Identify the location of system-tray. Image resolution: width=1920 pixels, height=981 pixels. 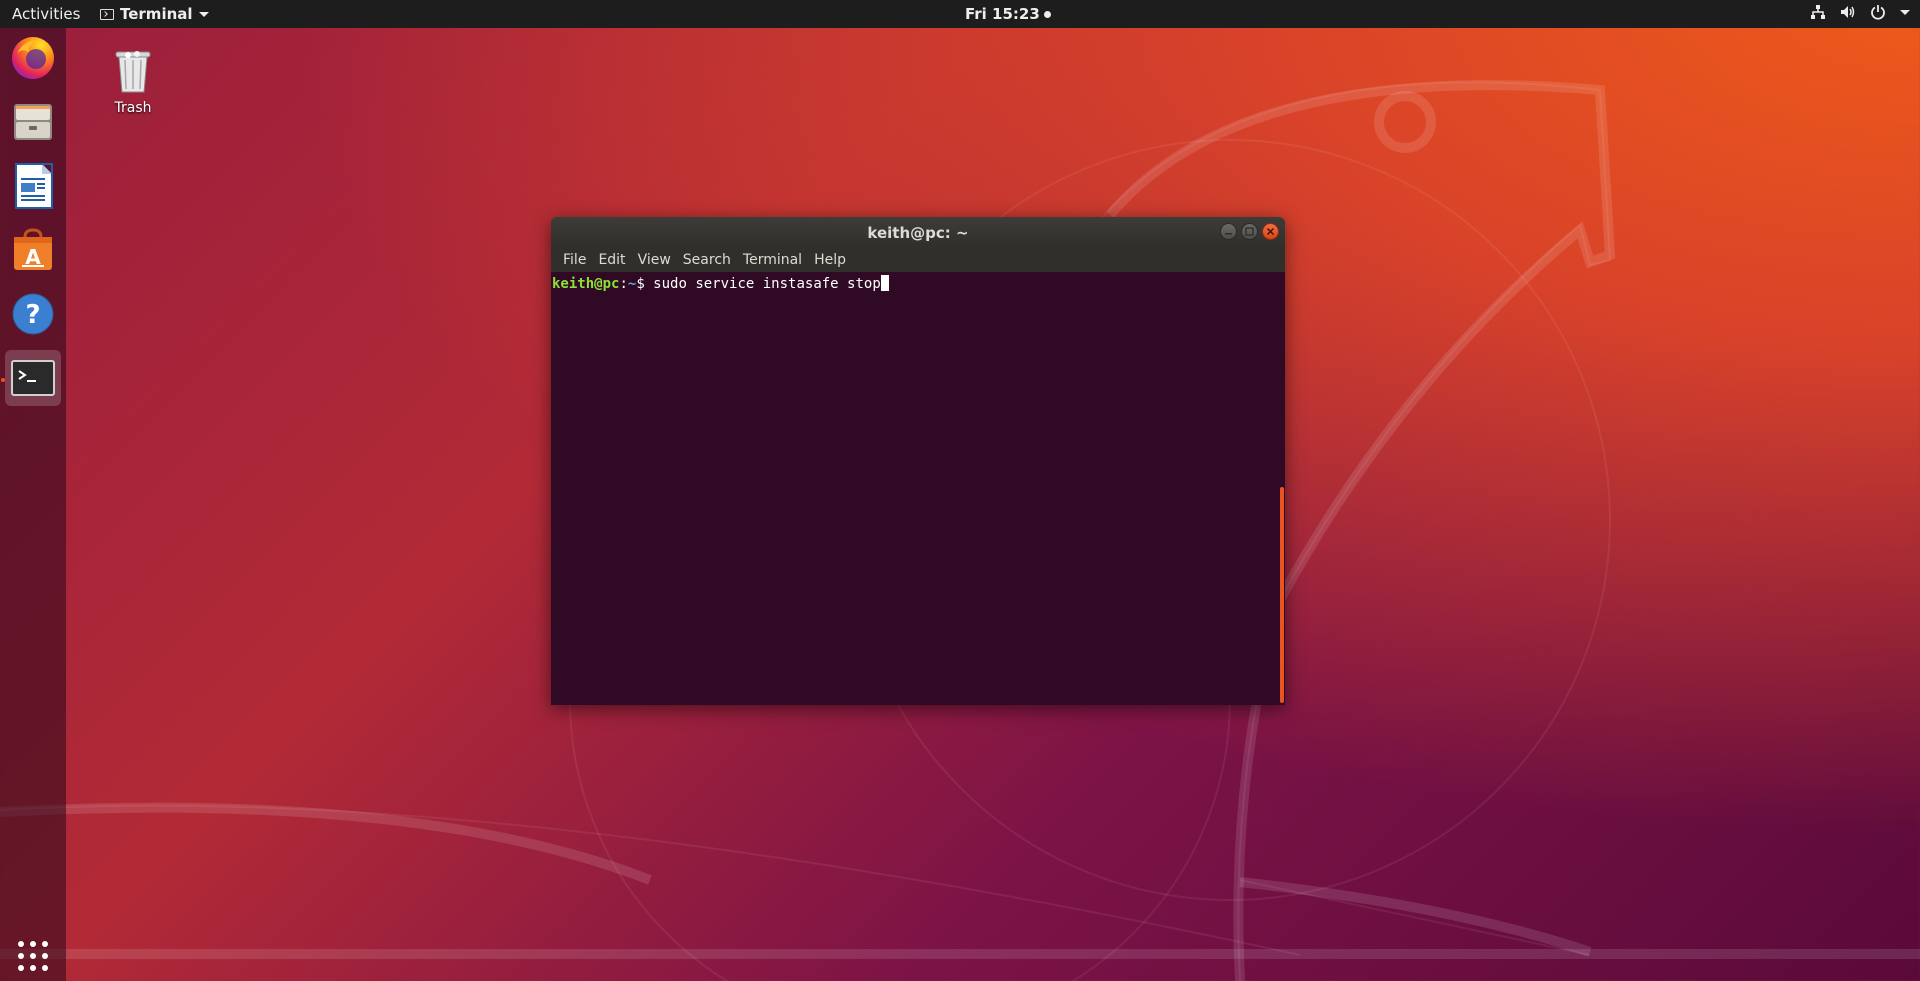
(1860, 12).